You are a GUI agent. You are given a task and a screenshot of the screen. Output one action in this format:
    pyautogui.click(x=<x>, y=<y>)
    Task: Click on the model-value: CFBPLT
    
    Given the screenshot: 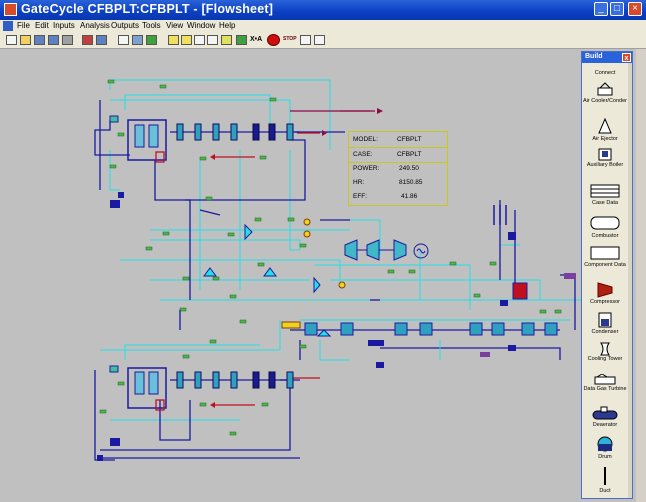 What is the action you would take?
    pyautogui.click(x=409, y=139)
    